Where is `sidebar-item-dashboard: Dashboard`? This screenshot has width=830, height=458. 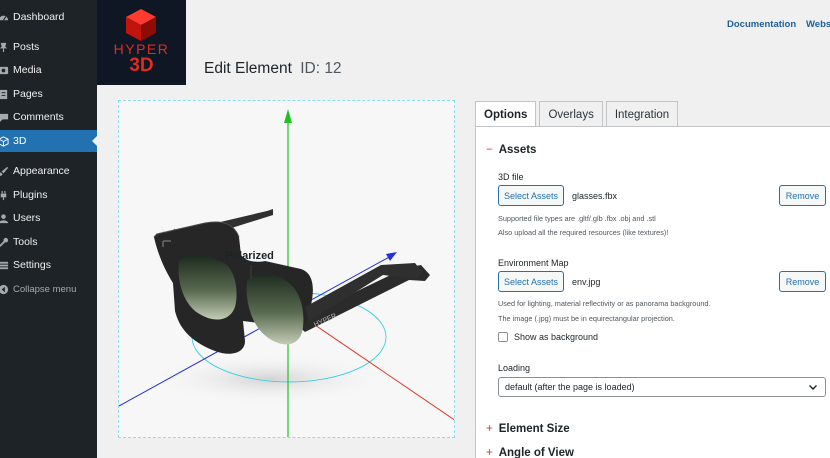
sidebar-item-dashboard: Dashboard is located at coordinates (48, 17).